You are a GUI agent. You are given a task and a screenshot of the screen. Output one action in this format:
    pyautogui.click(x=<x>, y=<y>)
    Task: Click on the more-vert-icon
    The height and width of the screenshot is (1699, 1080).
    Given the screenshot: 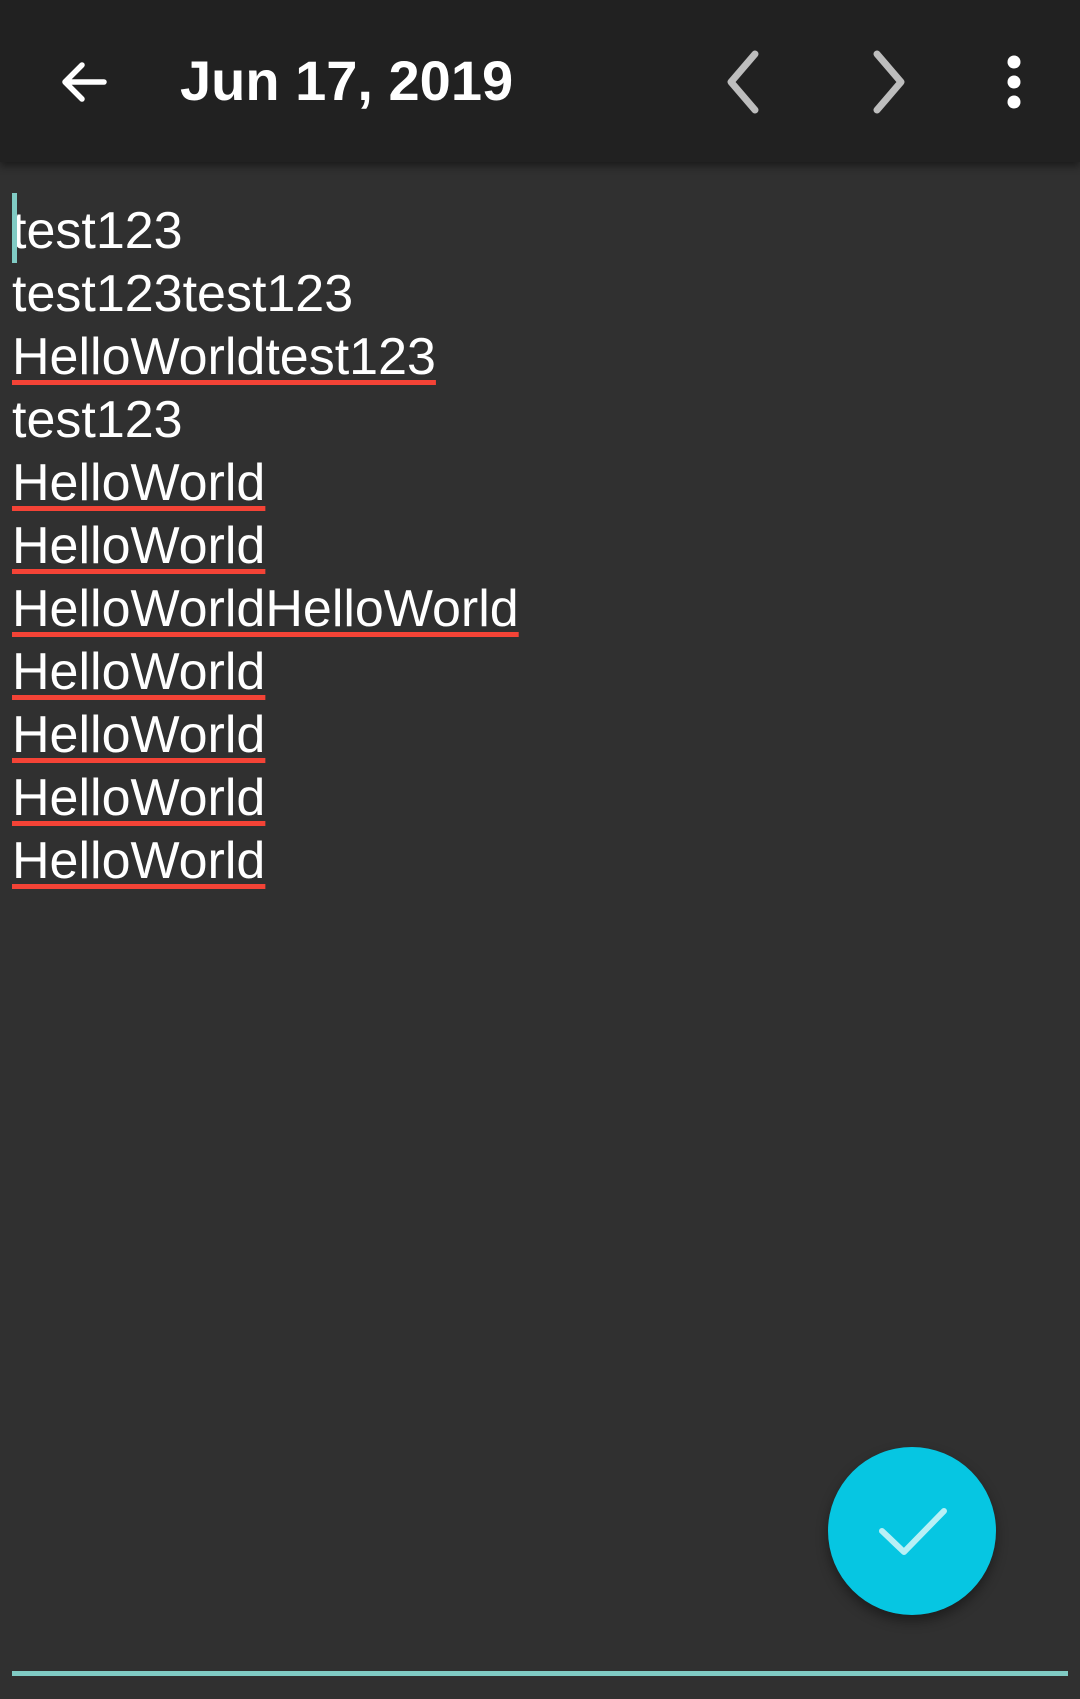 What is the action you would take?
    pyautogui.click(x=1014, y=82)
    